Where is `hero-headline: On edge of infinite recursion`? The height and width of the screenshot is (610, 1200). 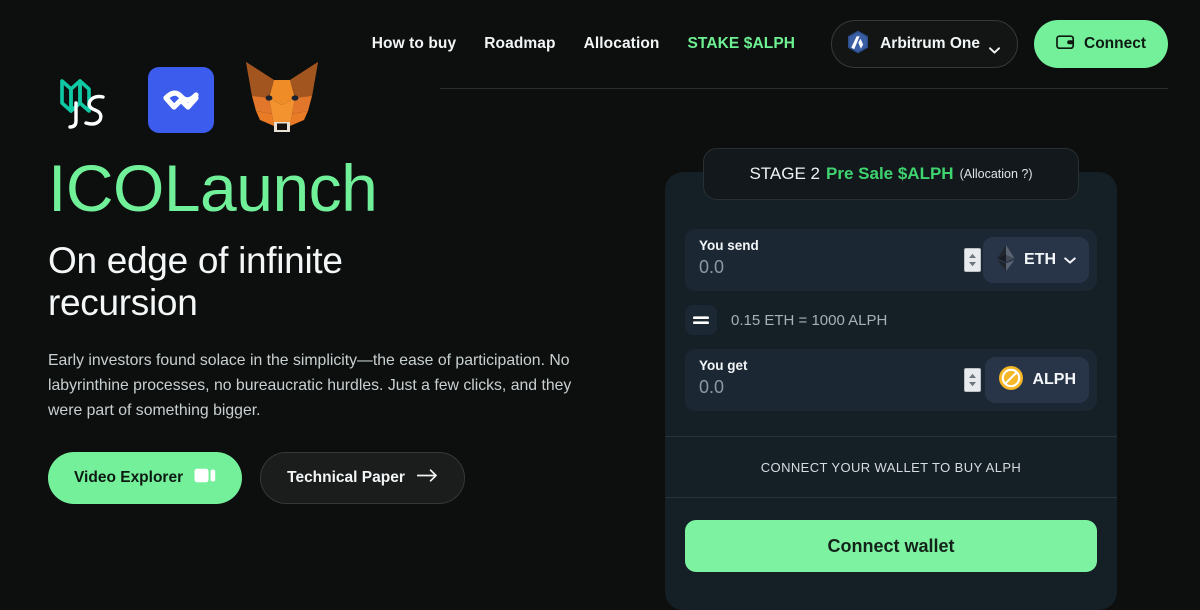 hero-headline: On edge of infinite recursion is located at coordinates (195, 281).